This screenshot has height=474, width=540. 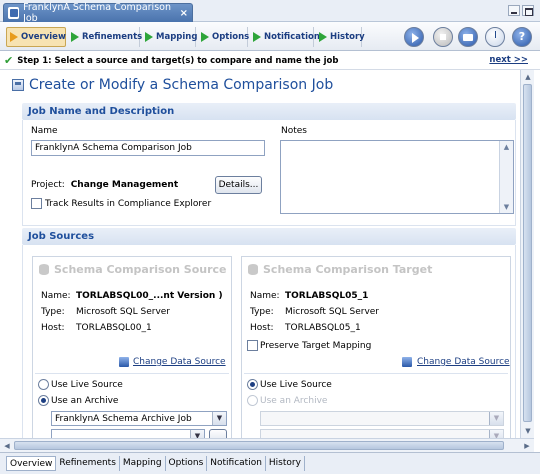 I want to click on project-label: Project: Change Management, so click(x=104, y=185).